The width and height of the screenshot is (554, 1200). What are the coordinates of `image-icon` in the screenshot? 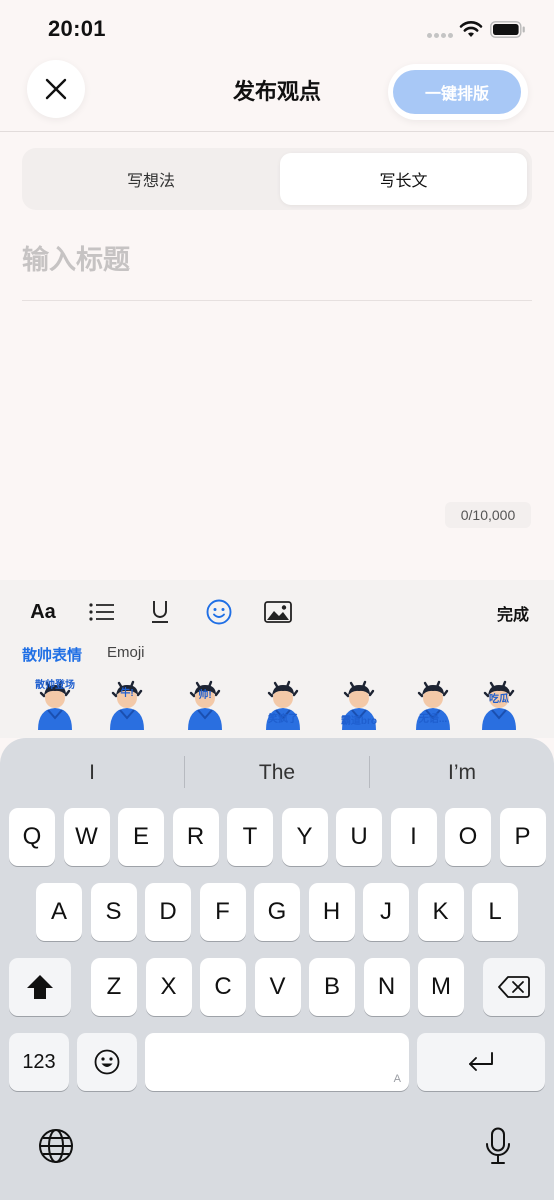 It's located at (278, 612).